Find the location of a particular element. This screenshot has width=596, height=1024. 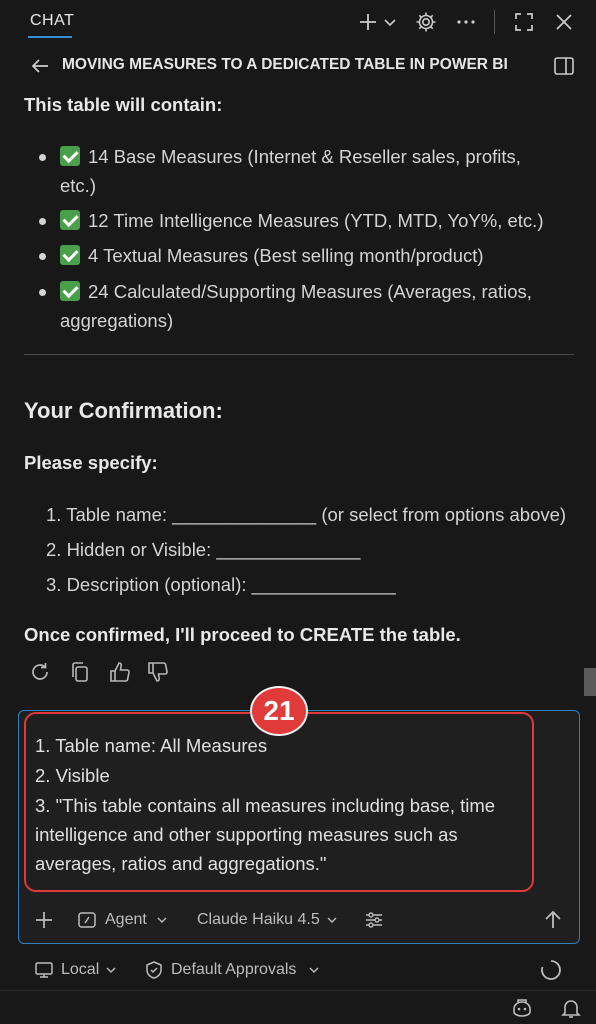

back-arrow-icon is located at coordinates (40, 66).